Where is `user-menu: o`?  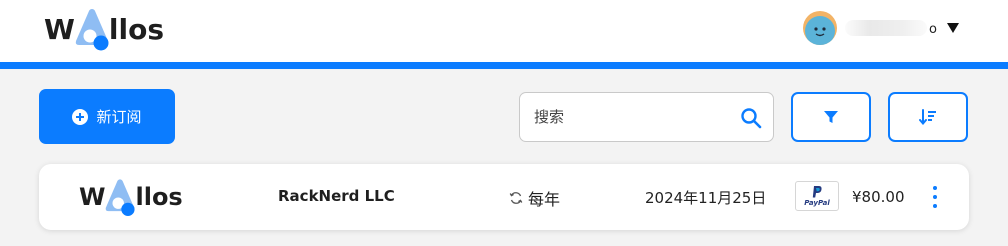 user-menu: o is located at coordinates (881, 28).